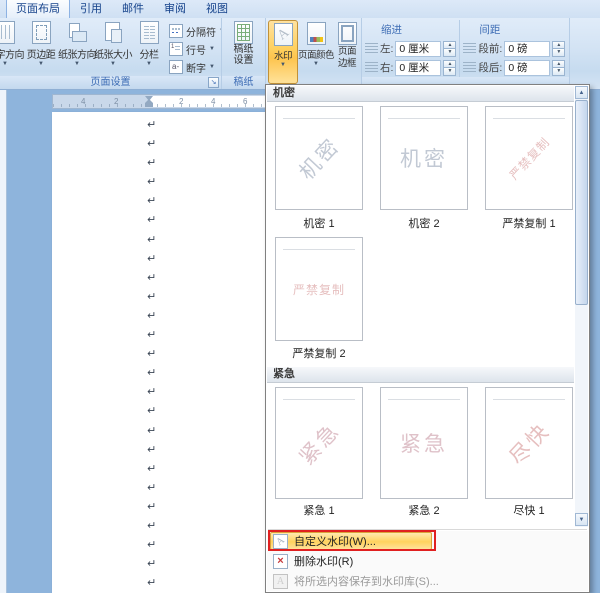 This screenshot has height=593, width=600. What do you see at coordinates (176, 67) in the screenshot?
I see `hyphenation-icon` at bounding box center [176, 67].